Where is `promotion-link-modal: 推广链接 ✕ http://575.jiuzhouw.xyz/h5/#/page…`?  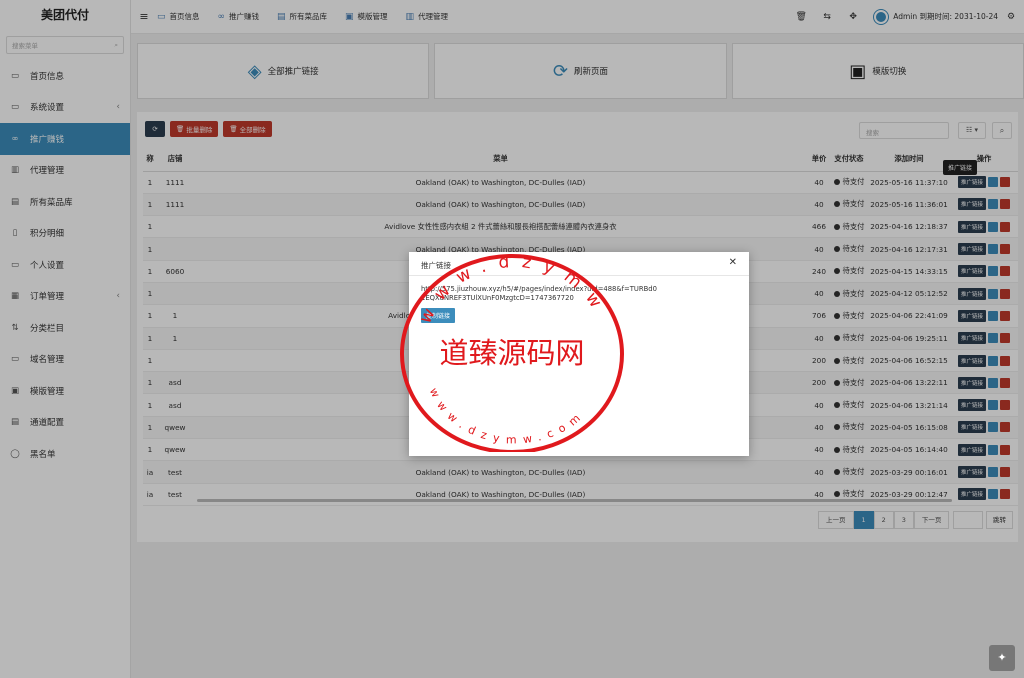
promotion-link-modal: 推广链接 ✕ http://575.jiuzhouw.xyz/h5/#/page… is located at coordinates (579, 354).